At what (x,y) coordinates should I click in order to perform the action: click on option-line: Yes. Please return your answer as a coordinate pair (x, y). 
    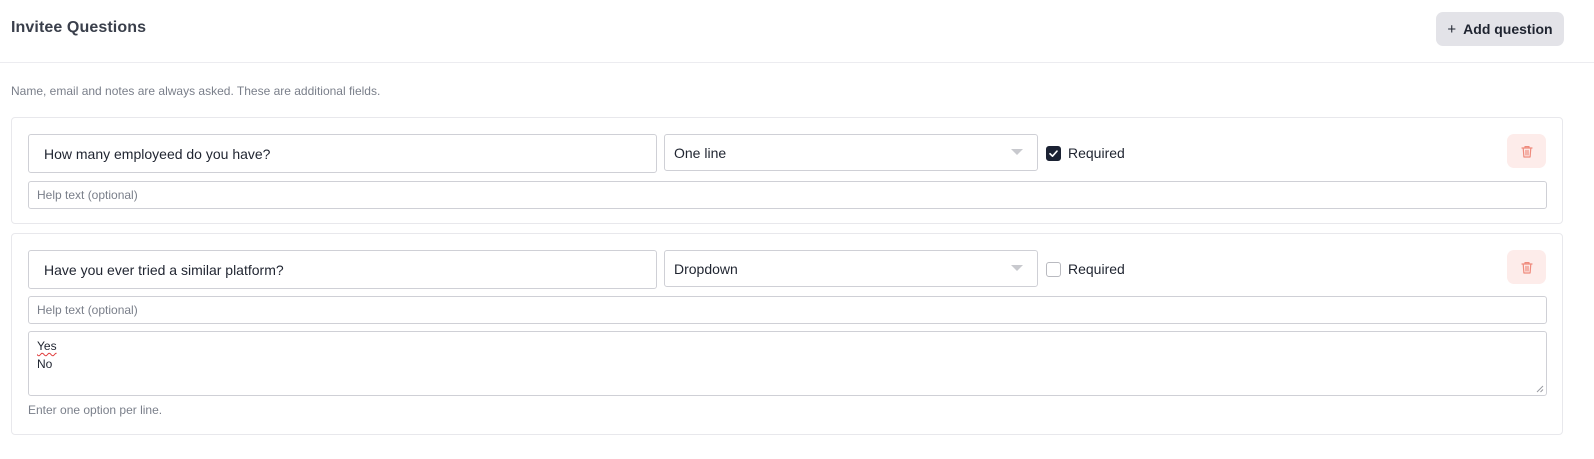
    Looking at the image, I should click on (47, 346).